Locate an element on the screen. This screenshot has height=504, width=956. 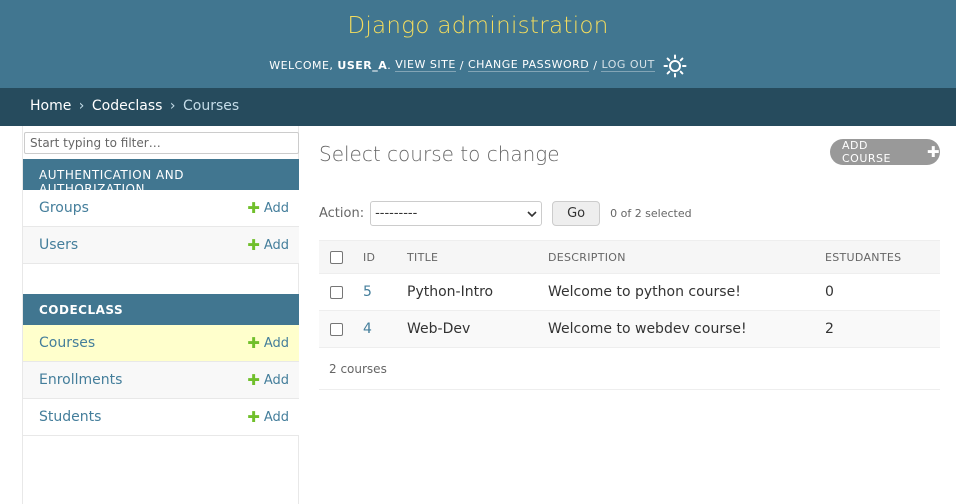
sidebar-item-groups-link: Groups is located at coordinates (64, 208).